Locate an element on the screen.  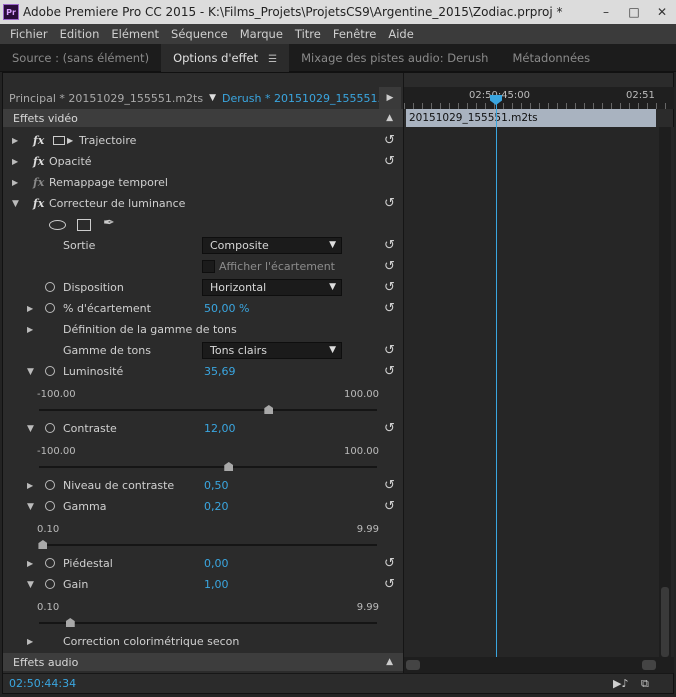
menu-sequence: Séquence is located at coordinates (199, 34).